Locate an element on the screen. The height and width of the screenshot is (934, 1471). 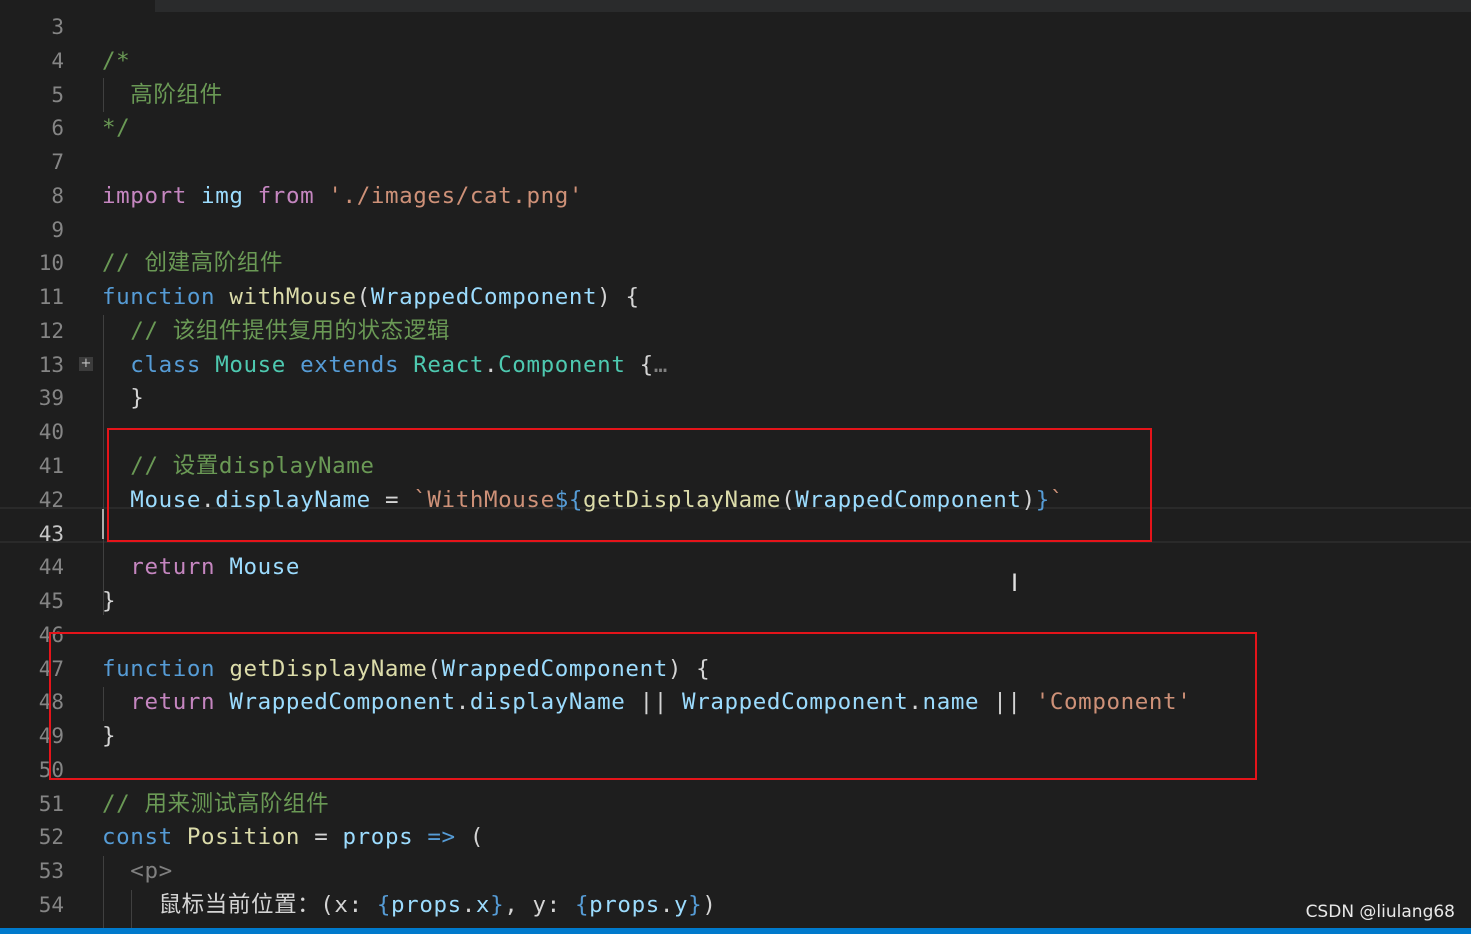
code-token: , y: is located at coordinates (539, 905).